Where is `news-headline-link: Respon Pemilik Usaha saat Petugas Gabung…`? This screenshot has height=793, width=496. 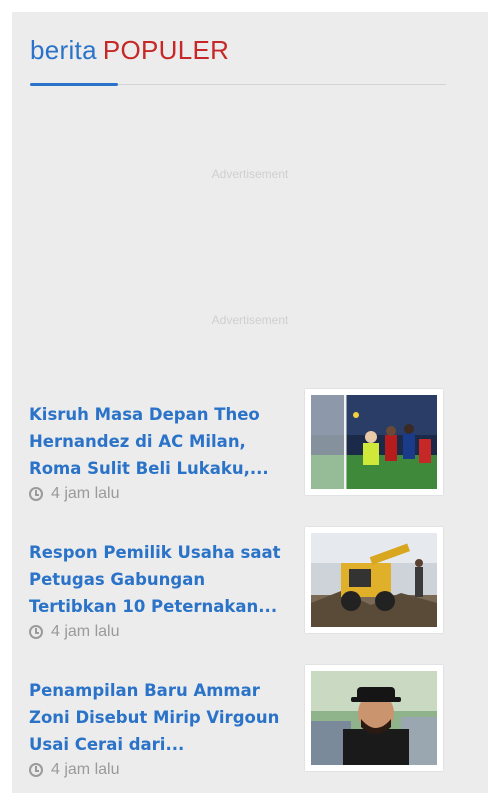 news-headline-link: Respon Pemilik Usaha saat Petugas Gabung… is located at coordinates (158, 579).